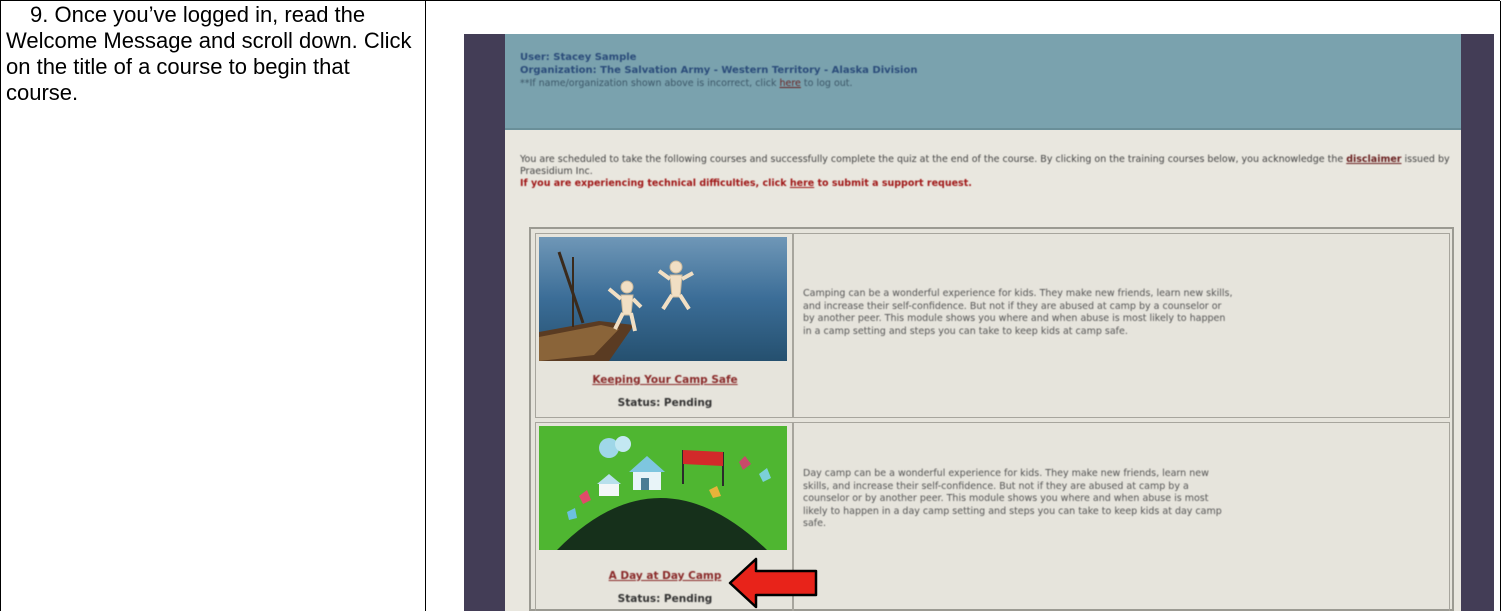  What do you see at coordinates (826, 83) in the screenshot?
I see `logout-note-end: to log out.` at bounding box center [826, 83].